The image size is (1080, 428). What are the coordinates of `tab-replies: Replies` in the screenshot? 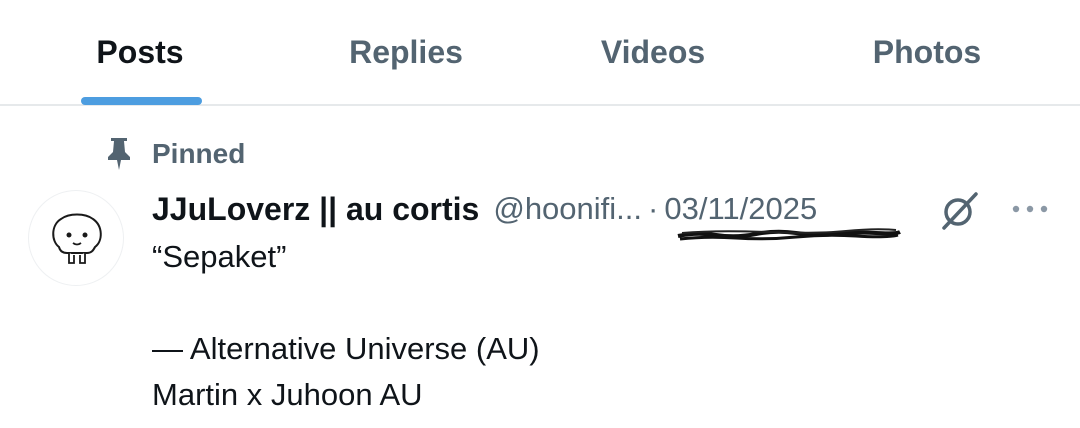 It's located at (406, 52).